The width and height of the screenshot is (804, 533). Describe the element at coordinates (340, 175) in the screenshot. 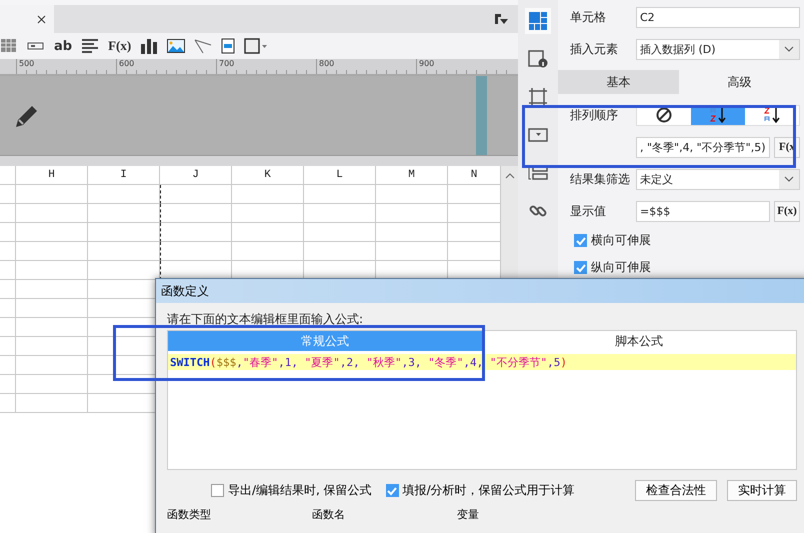

I see `column-header: L` at that location.